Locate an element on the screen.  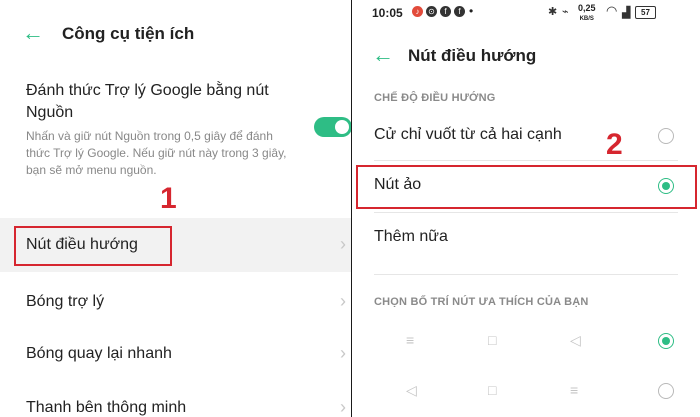
list-item-label: Bóng trợ lý is located at coordinates (65, 301).